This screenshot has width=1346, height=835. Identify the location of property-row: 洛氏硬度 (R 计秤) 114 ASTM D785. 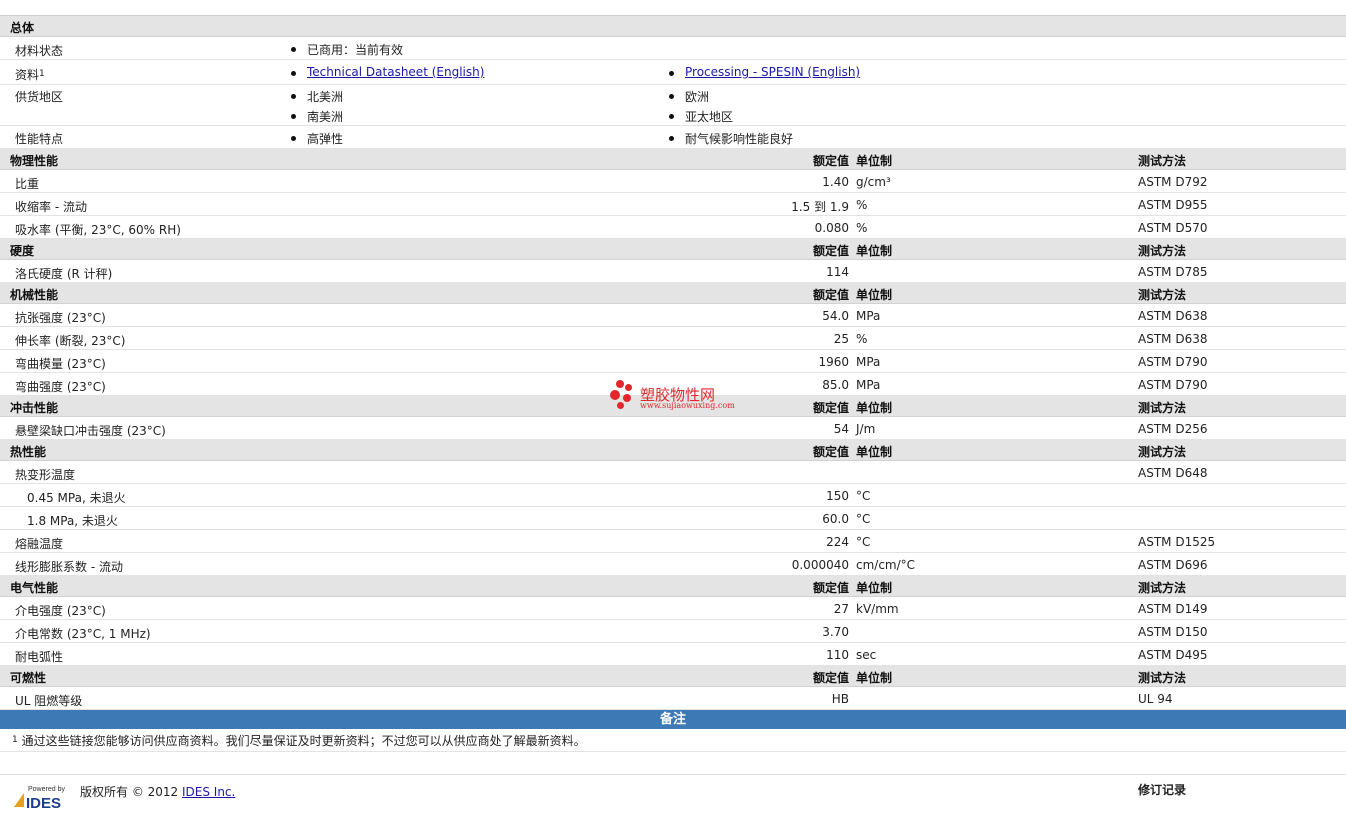
(673, 271).